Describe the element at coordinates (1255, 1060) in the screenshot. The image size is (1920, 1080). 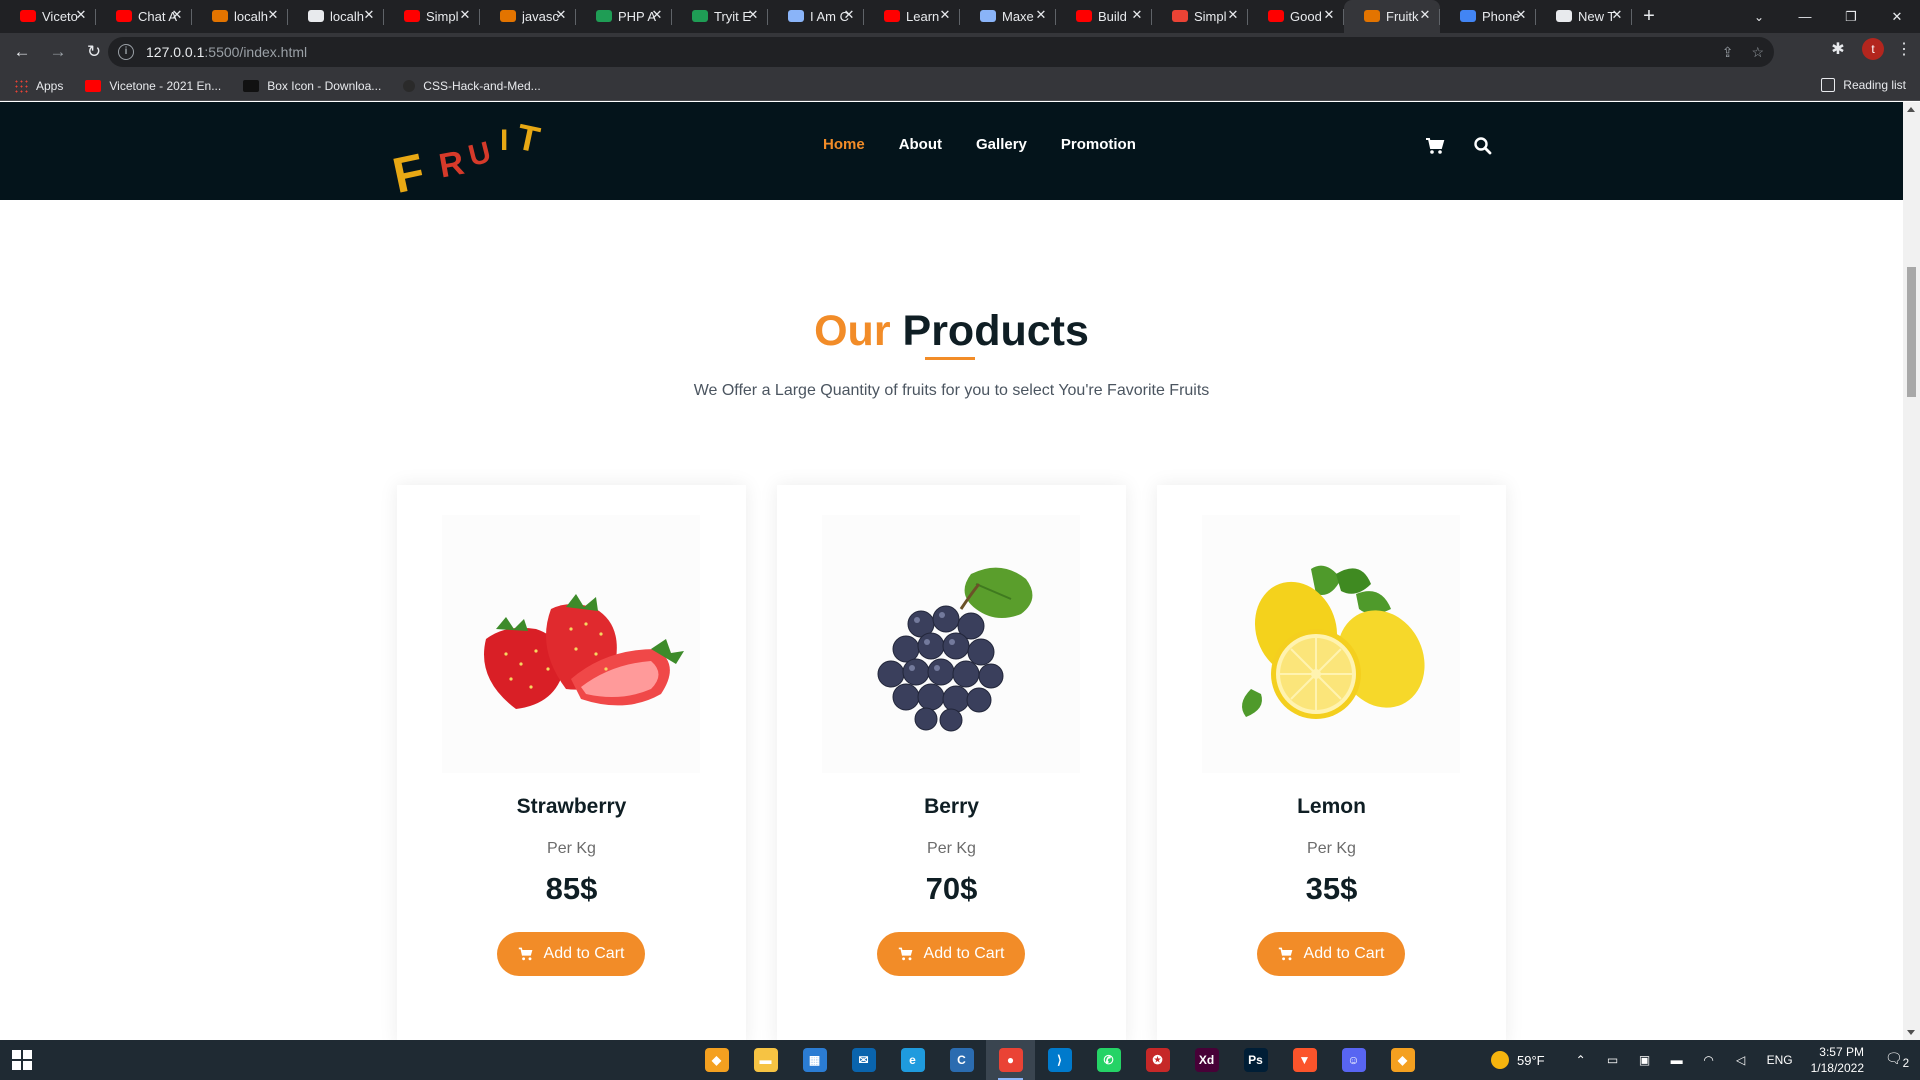
I see `taskbar-app: Ps` at that location.